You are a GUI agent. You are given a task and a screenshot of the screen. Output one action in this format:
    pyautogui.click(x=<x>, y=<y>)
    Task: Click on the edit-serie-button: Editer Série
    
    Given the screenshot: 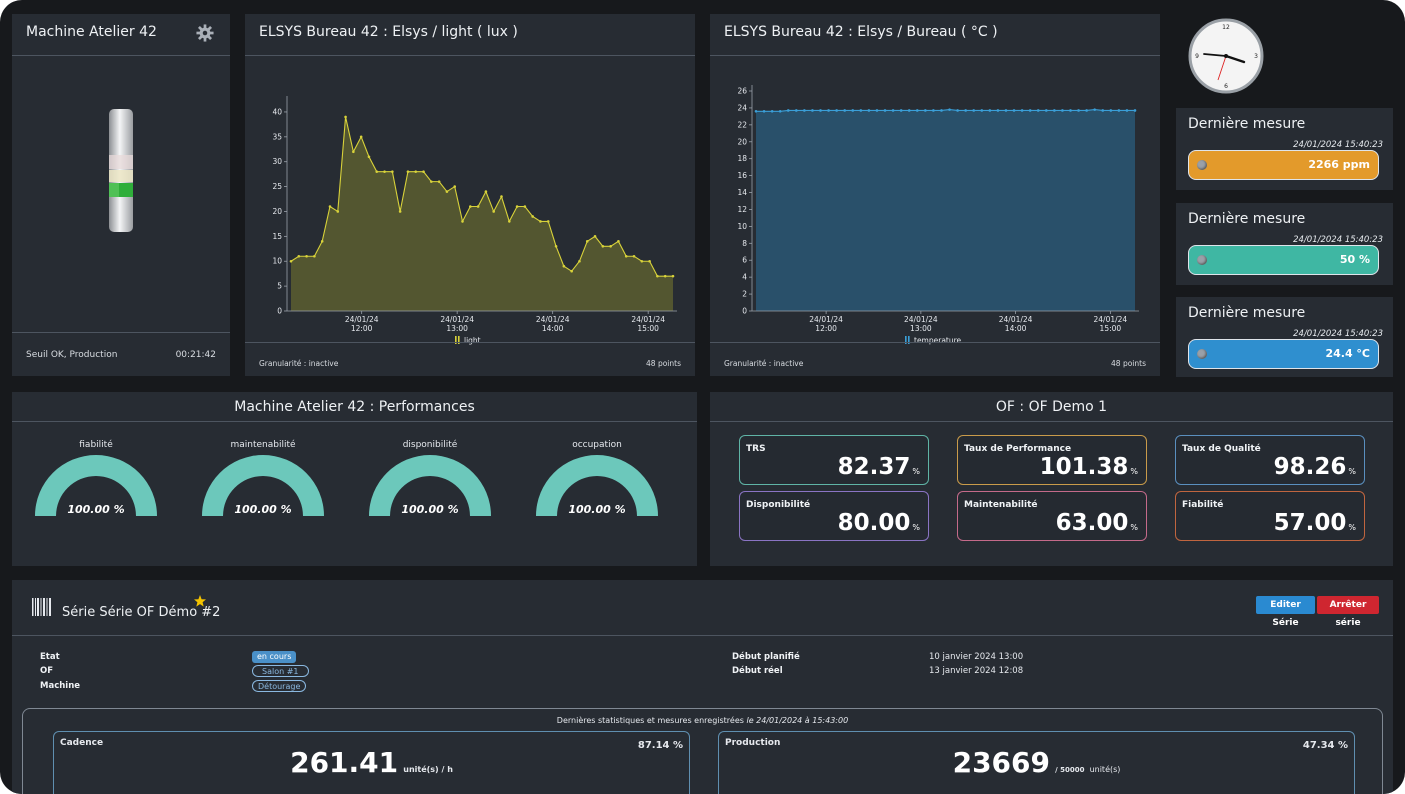 What is the action you would take?
    pyautogui.click(x=1285, y=612)
    